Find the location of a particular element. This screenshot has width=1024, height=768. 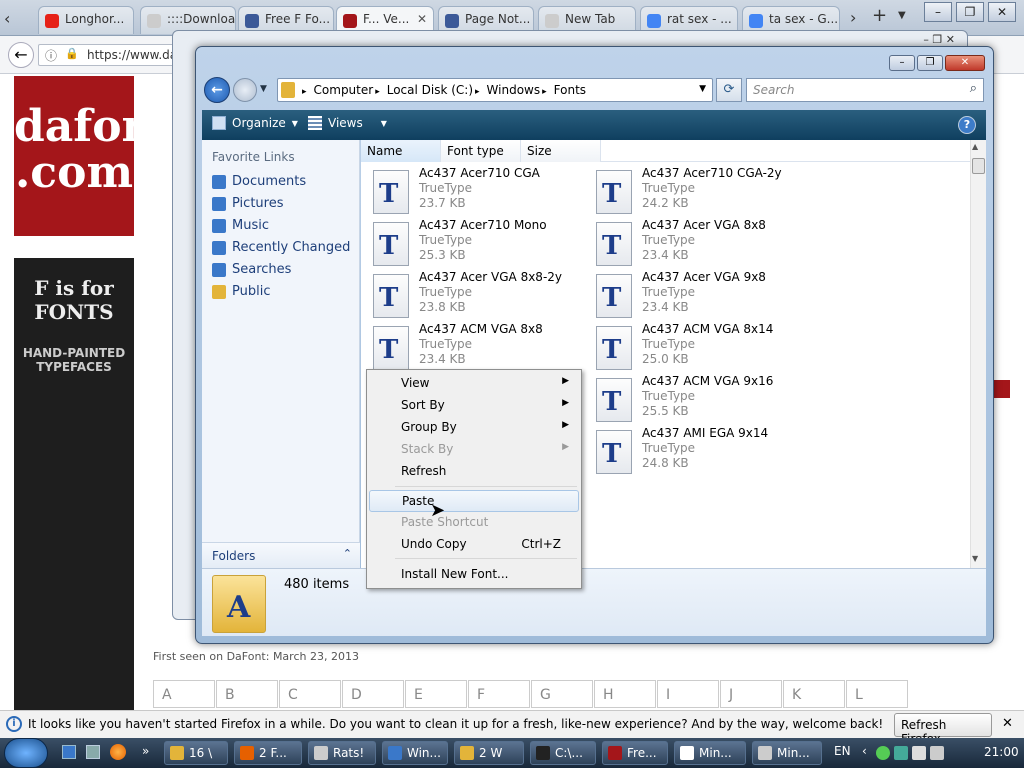

dafont-logo: dafont .com is located at coordinates (94, 156).